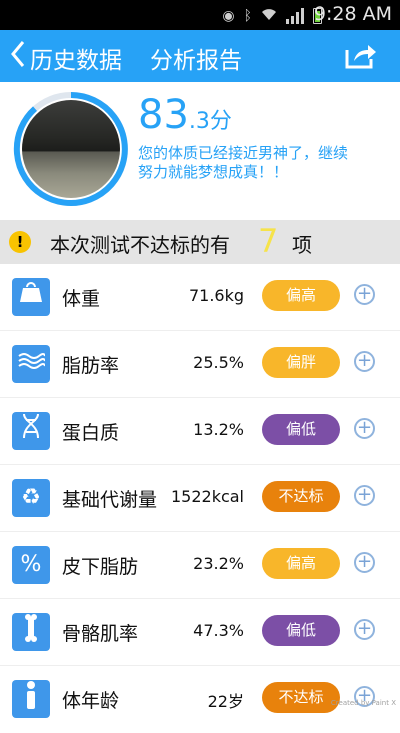 This screenshot has height=733, width=400. I want to click on failed-items-banner: ! 本次测试不达标的有 7 项, so click(200, 242).